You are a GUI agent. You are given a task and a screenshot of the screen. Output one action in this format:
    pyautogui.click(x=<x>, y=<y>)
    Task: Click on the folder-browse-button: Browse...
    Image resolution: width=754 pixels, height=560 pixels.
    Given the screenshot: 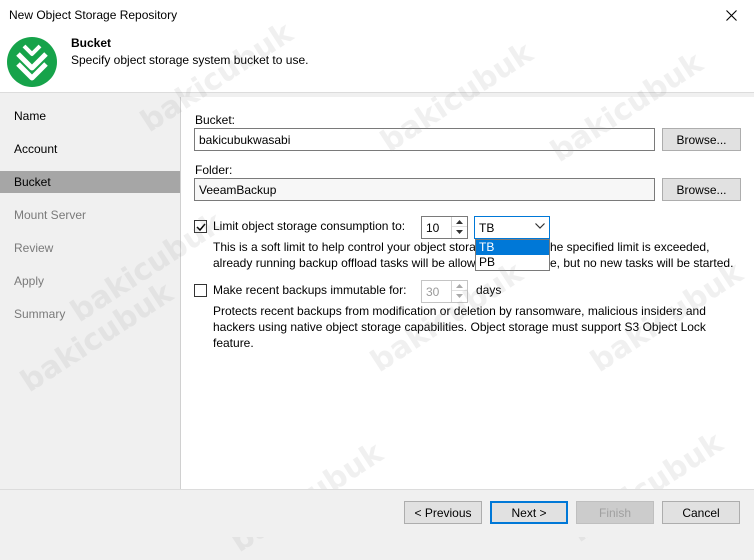 What is the action you would take?
    pyautogui.click(x=701, y=189)
    